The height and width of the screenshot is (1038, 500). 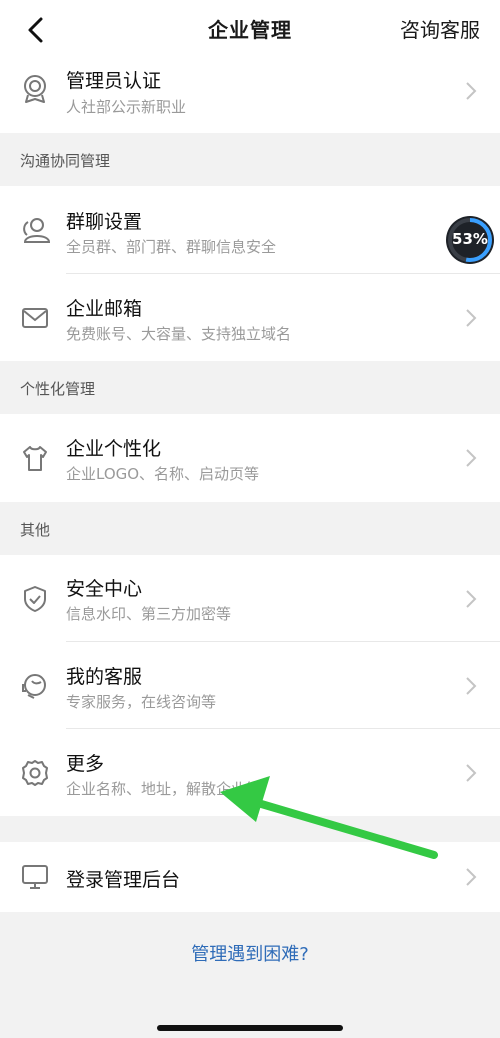 I want to click on item-subtitle: 企业LOGO、名称、启动页等, so click(x=163, y=474).